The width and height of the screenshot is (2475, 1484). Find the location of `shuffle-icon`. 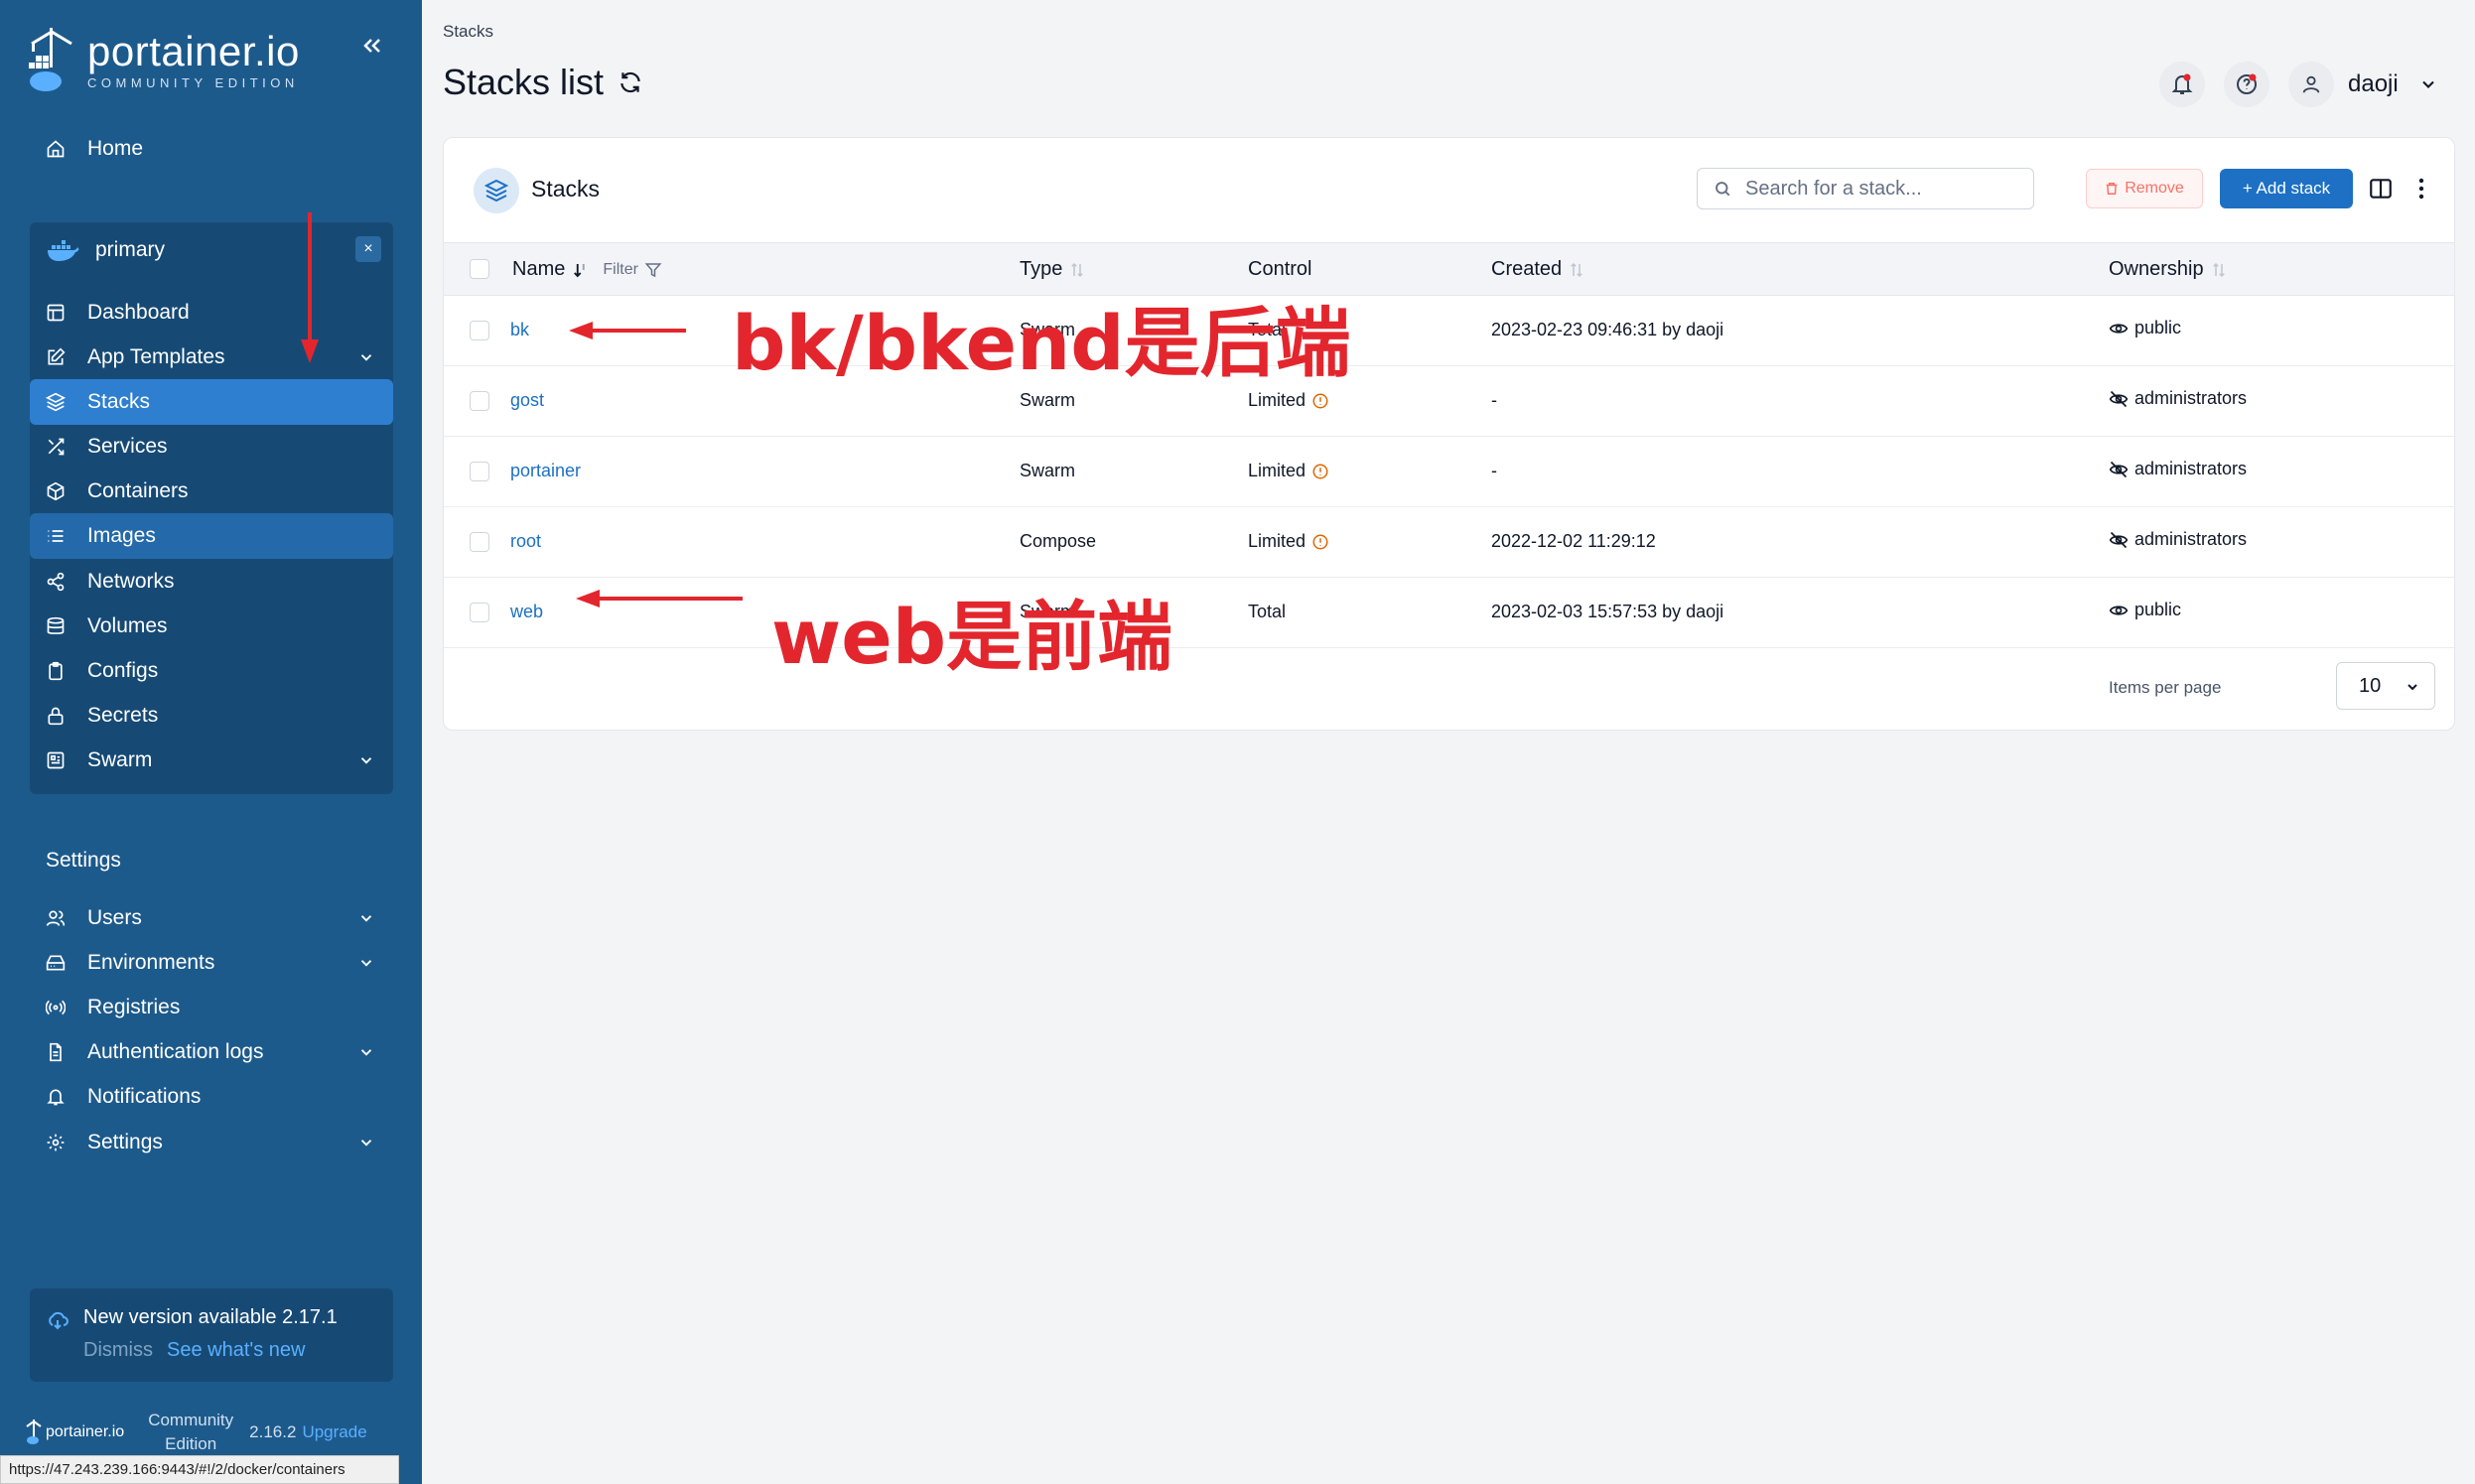

shuffle-icon is located at coordinates (56, 447).